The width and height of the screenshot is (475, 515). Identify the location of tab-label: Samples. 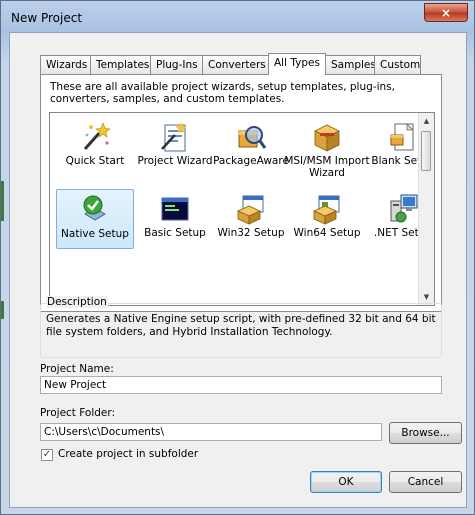
(353, 65).